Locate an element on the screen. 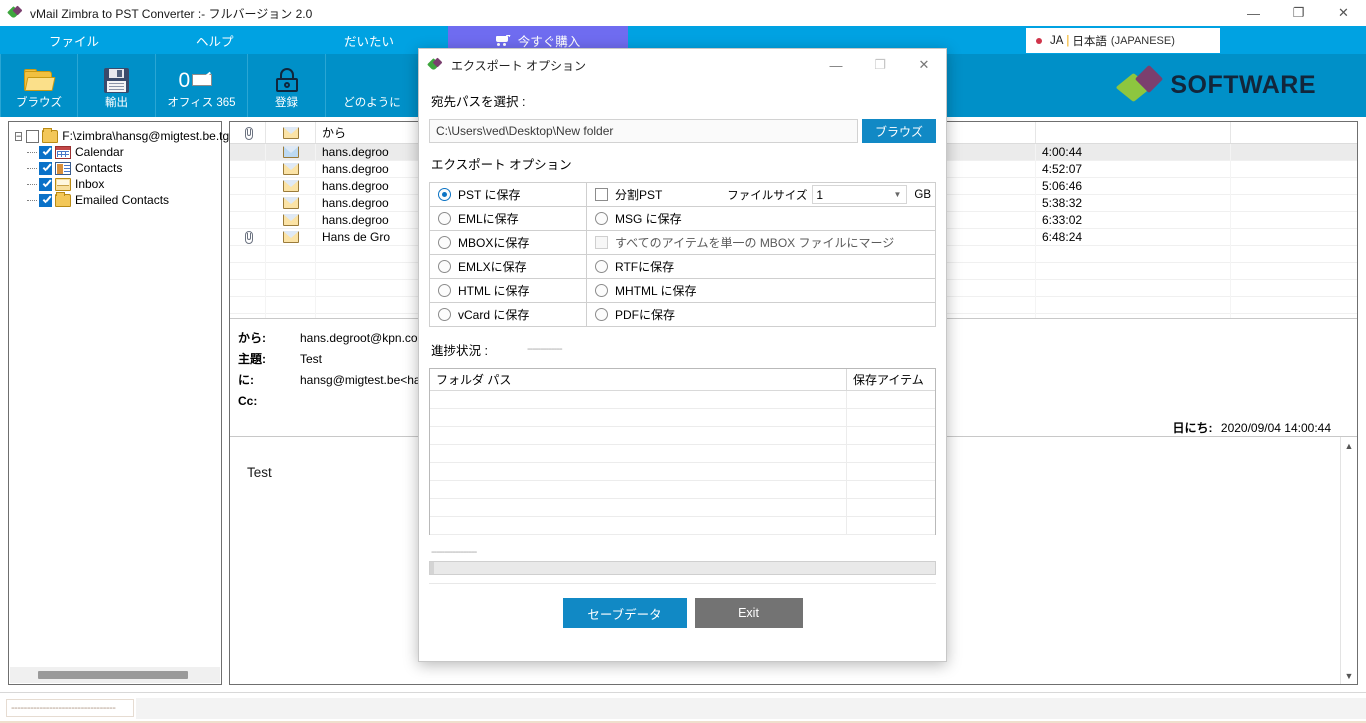 This screenshot has height=723, width=1366. radio-save-as-mbox is located at coordinates (444, 242).